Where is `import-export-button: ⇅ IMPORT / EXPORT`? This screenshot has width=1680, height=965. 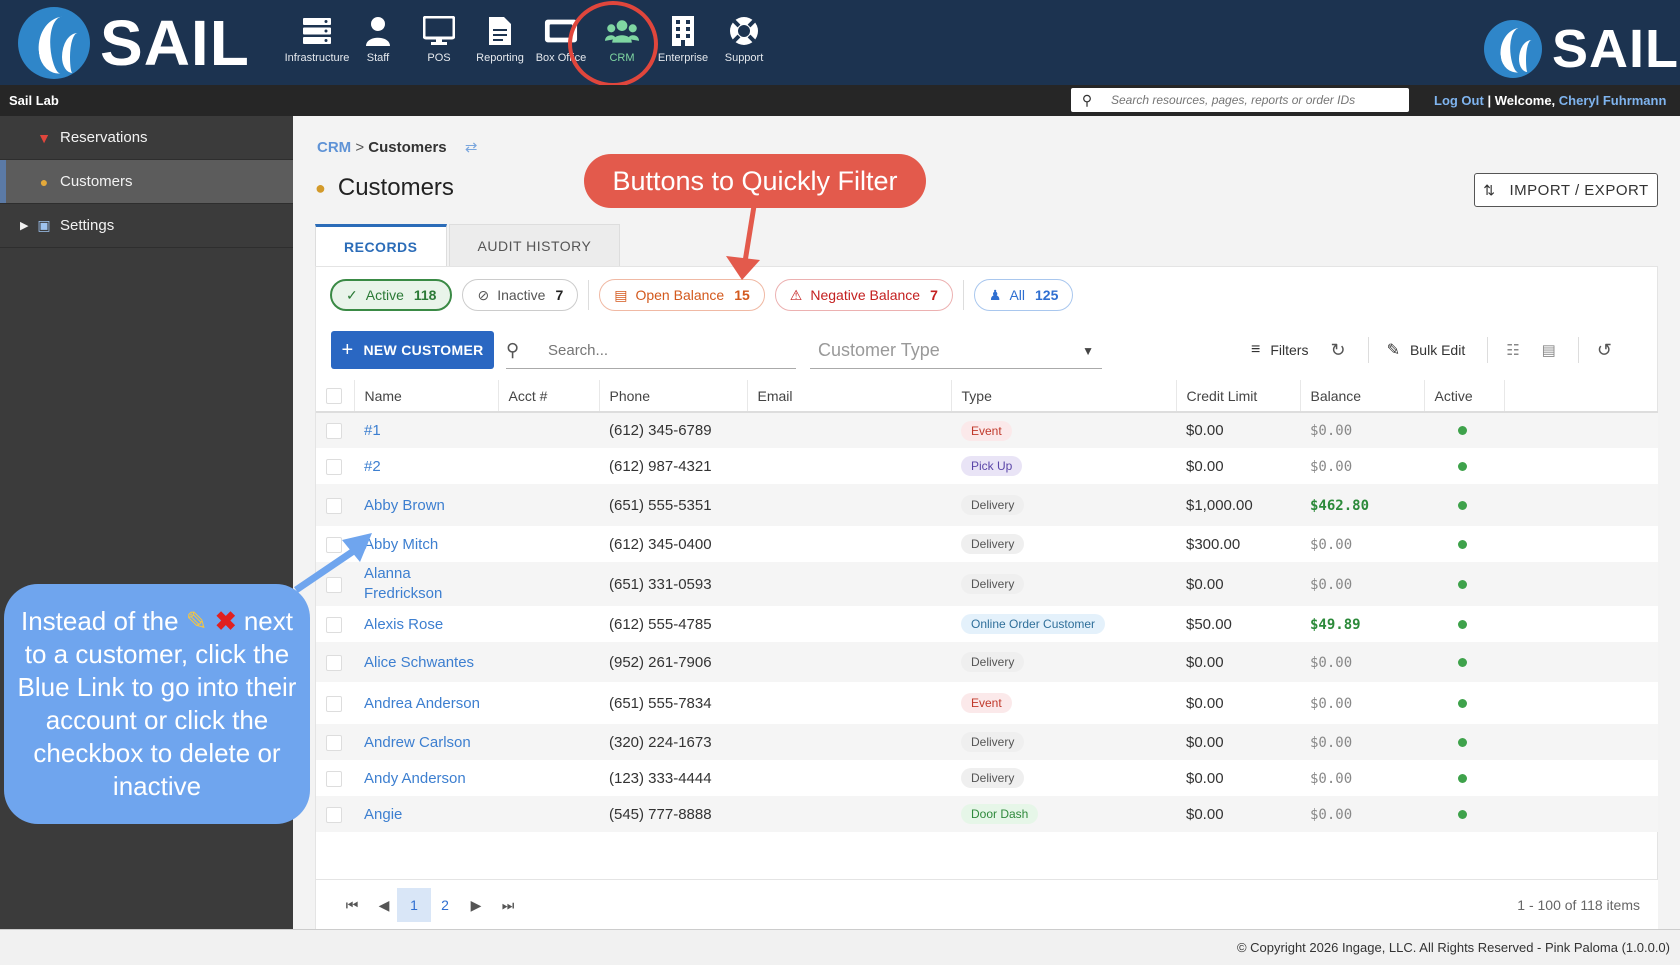 import-export-button: ⇅ IMPORT / EXPORT is located at coordinates (1566, 190).